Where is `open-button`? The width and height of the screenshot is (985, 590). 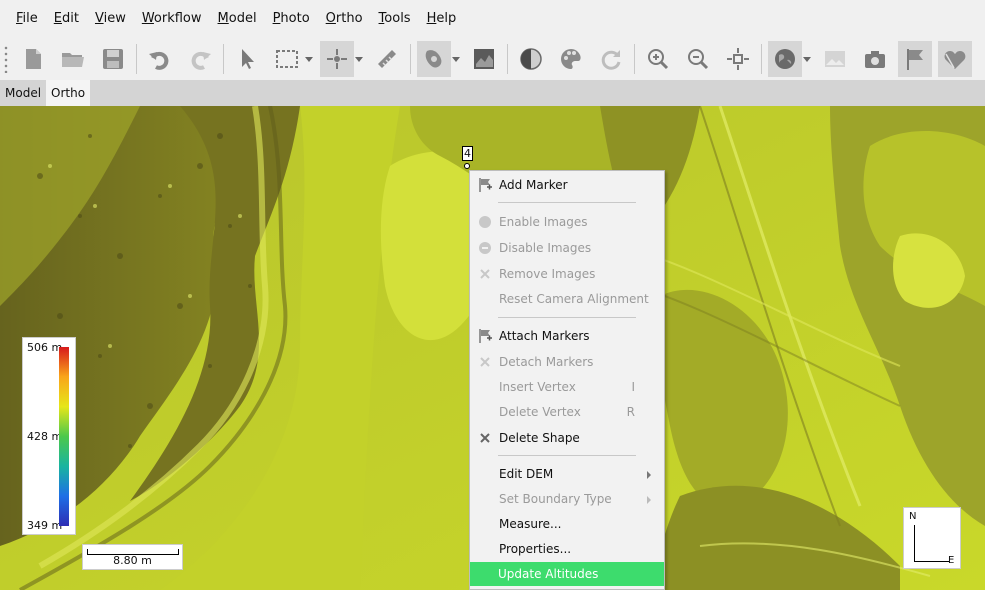
open-button is located at coordinates (73, 59).